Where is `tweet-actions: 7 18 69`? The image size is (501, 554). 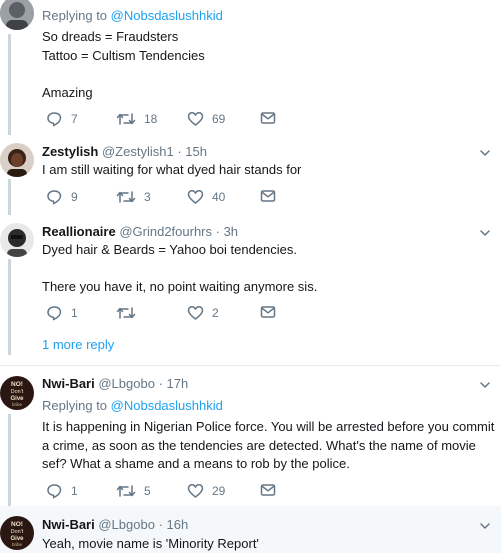 tweet-actions: 7 18 69 is located at coordinates (167, 120).